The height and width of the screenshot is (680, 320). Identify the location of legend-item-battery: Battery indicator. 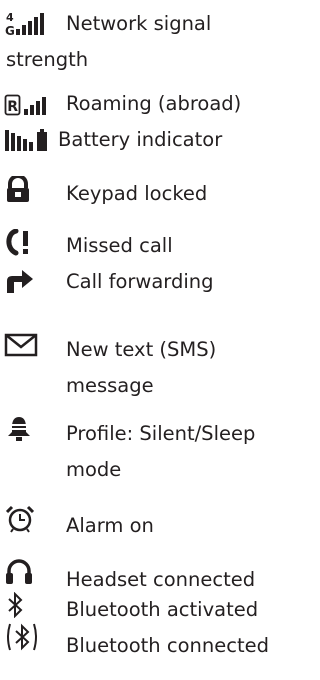
(146, 142).